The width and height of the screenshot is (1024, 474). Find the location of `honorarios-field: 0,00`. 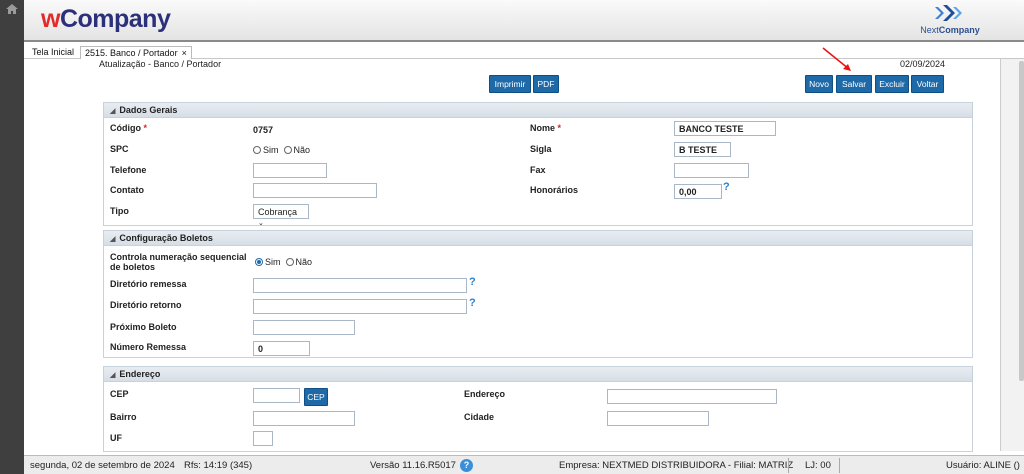

honorarios-field: 0,00 is located at coordinates (698, 191).